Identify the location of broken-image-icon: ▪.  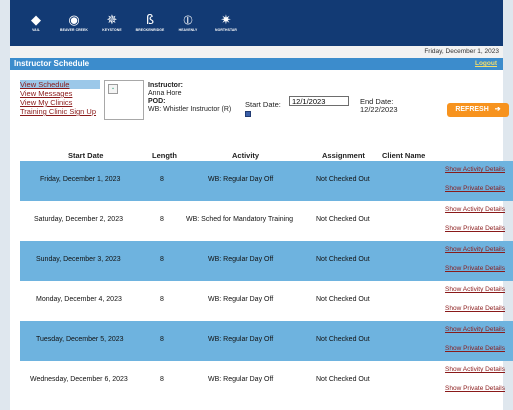
(113, 89).